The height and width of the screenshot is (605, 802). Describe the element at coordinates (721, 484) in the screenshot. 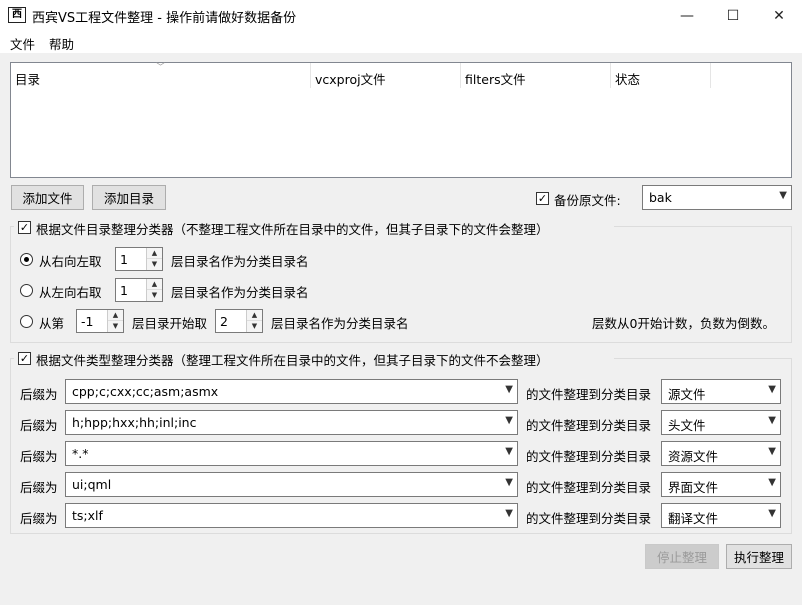

I see `target-category-select: 界面文件 ▼` at that location.